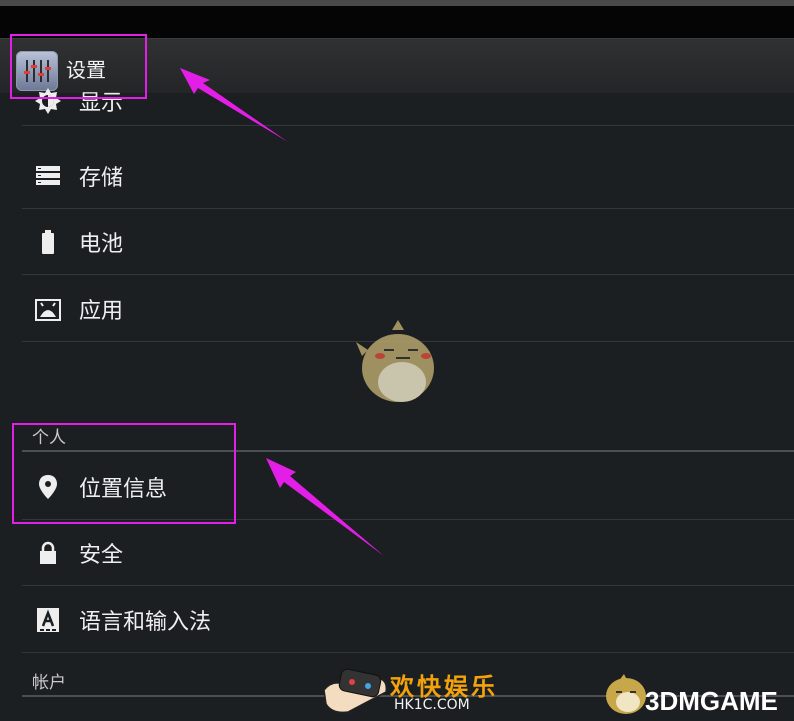 Image resolution: width=794 pixels, height=721 pixels. I want to click on list-item-battery: 电池, so click(408, 242).